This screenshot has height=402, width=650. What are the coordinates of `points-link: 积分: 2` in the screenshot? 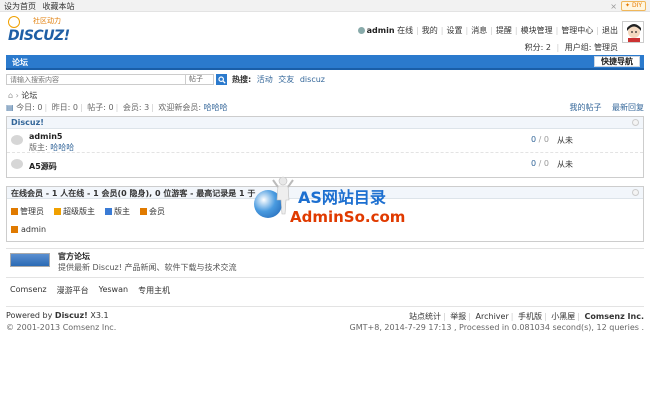 It's located at (538, 47).